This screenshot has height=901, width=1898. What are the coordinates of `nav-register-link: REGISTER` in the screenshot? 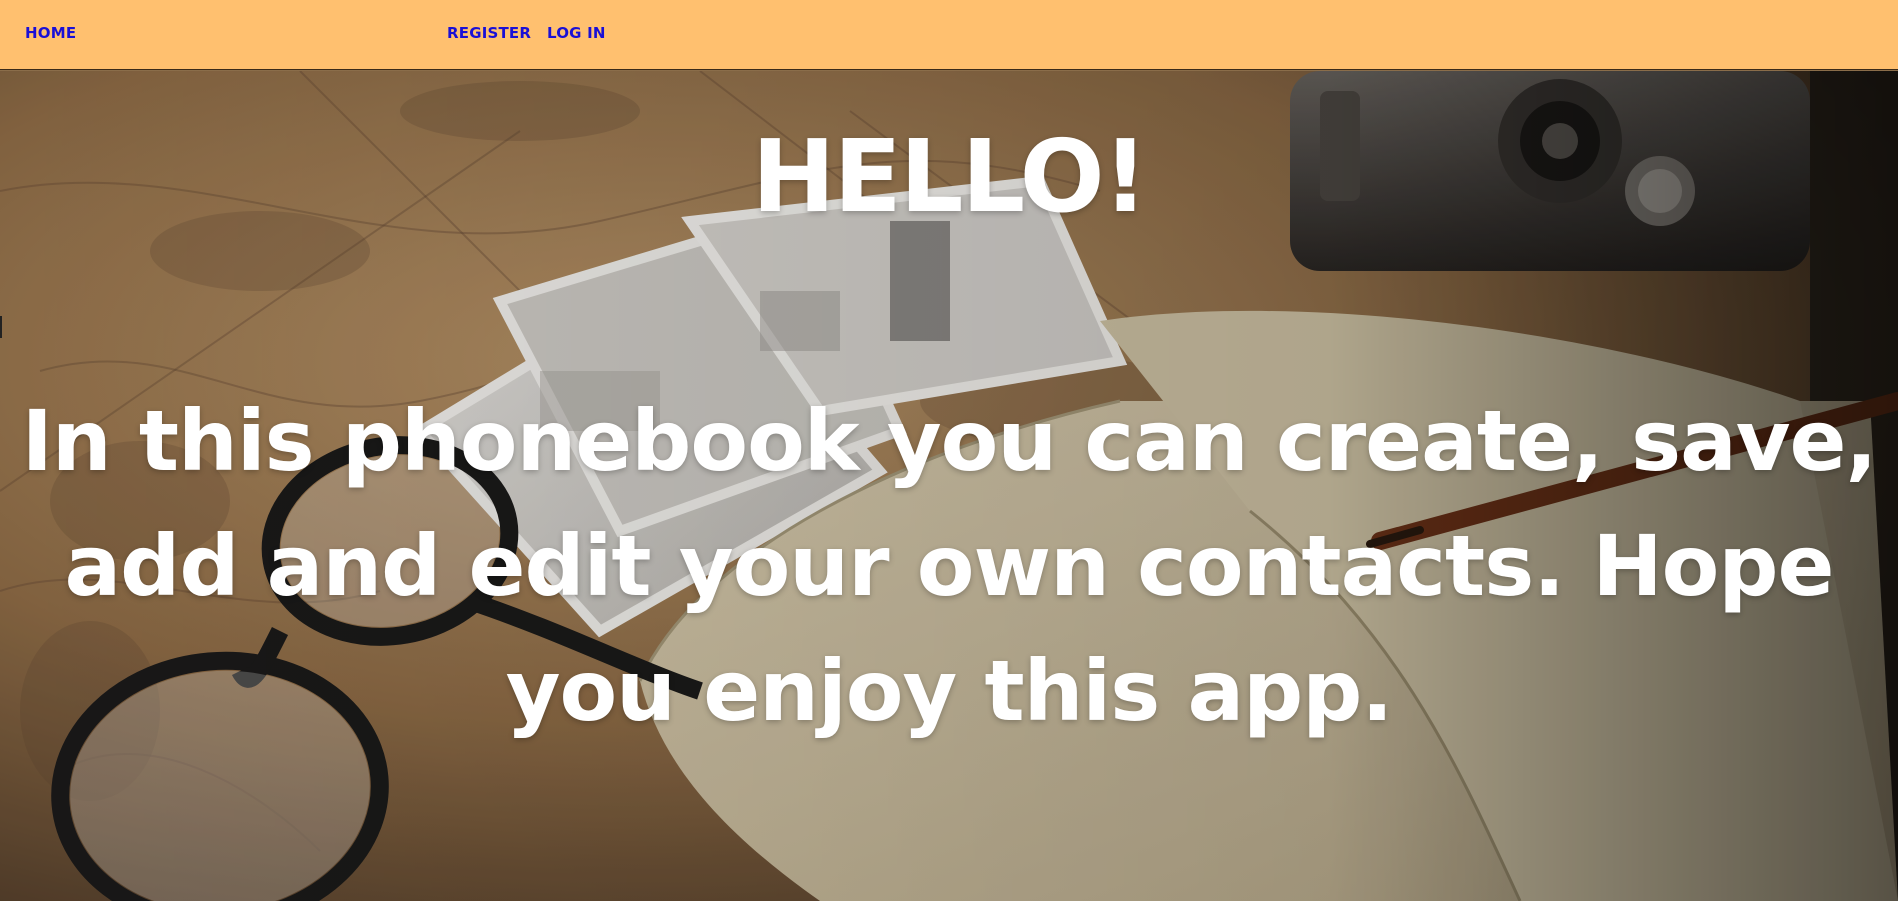 It's located at (489, 33).